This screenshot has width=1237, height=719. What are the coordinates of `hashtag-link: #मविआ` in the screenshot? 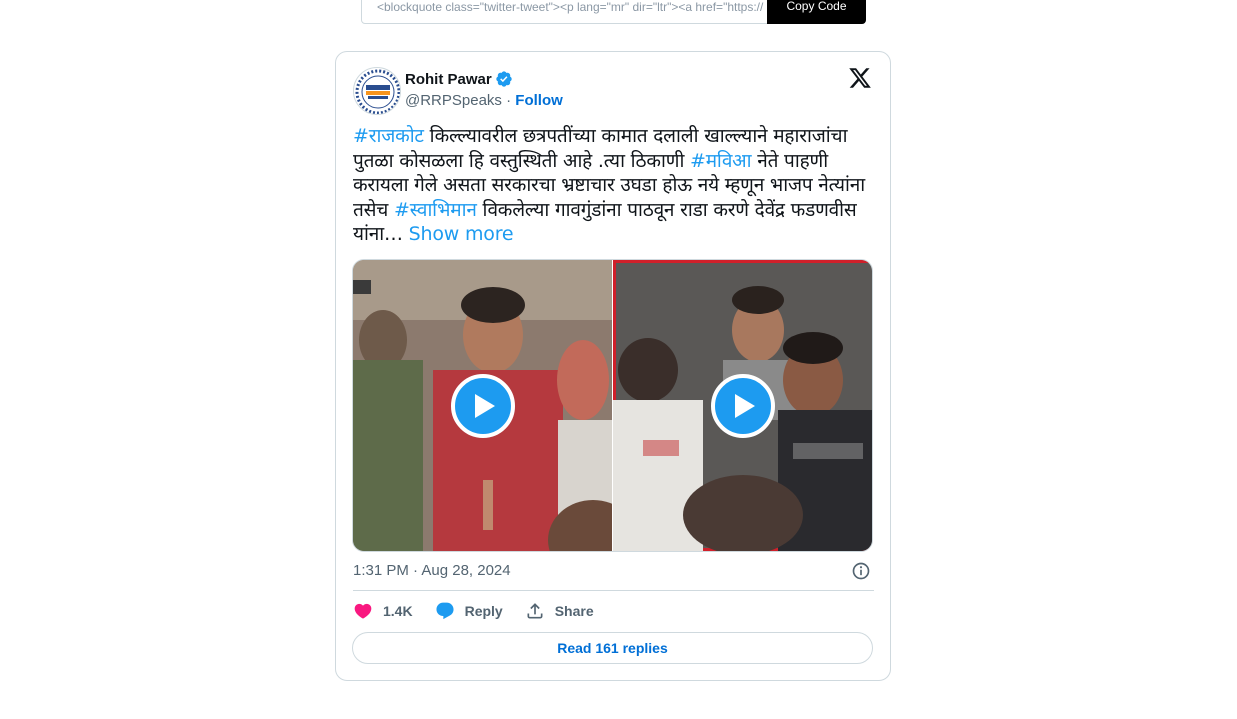 It's located at (721, 161).